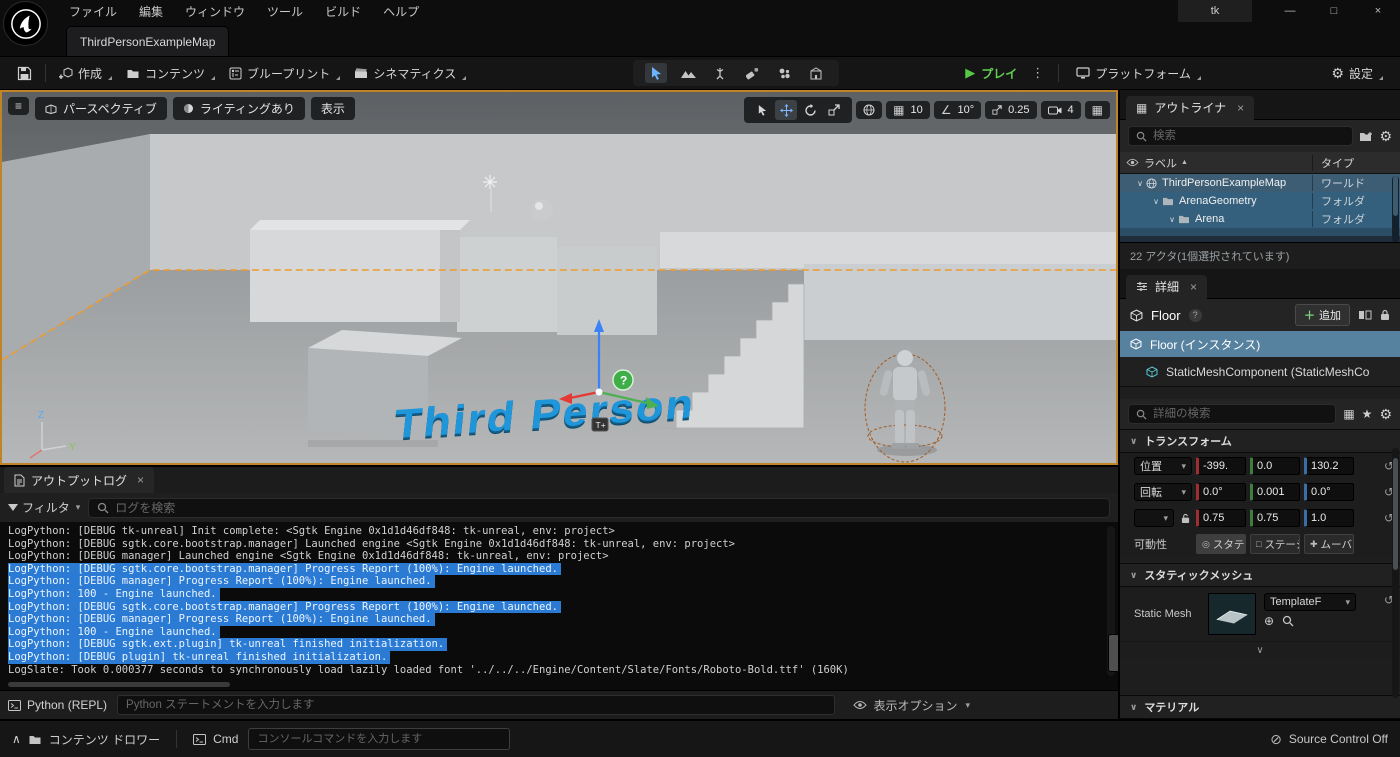 Image resolution: width=1400 pixels, height=757 pixels. What do you see at coordinates (1228, 163) in the screenshot?
I see `label-column-header: ラベル ▲` at bounding box center [1228, 163].